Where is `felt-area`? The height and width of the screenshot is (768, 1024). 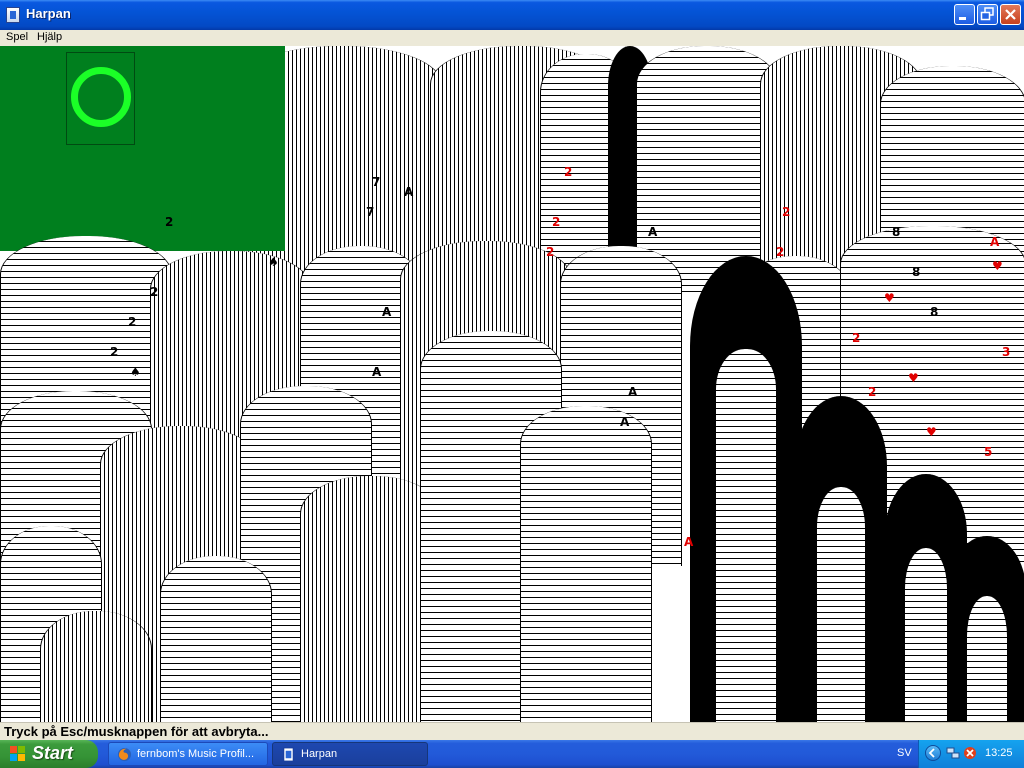
felt-area is located at coordinates (142, 148).